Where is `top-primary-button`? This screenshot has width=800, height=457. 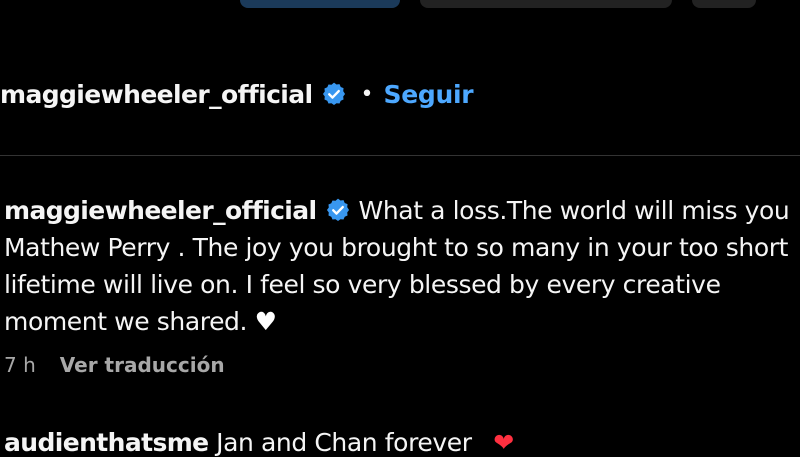 top-primary-button is located at coordinates (320, 4).